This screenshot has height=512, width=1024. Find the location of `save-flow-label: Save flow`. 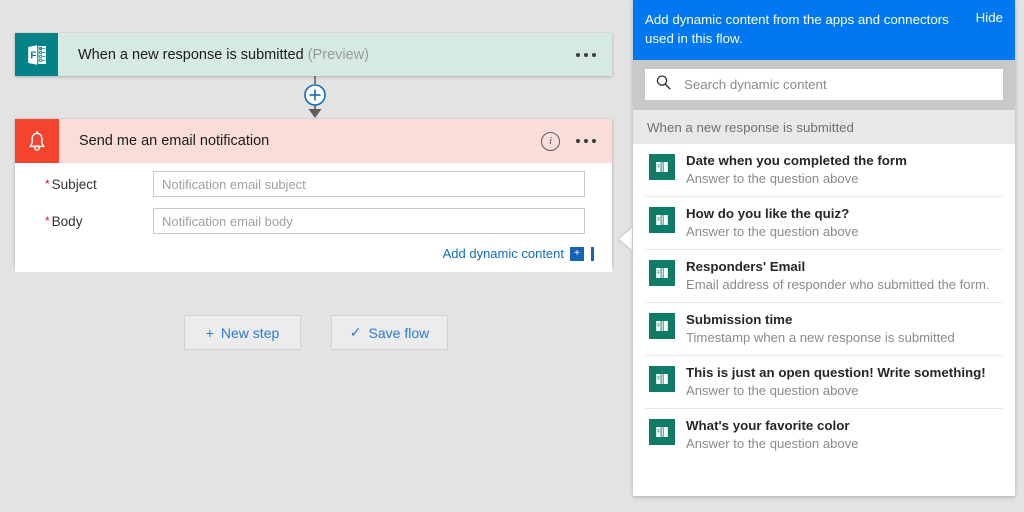

save-flow-label: Save flow is located at coordinates (399, 332).